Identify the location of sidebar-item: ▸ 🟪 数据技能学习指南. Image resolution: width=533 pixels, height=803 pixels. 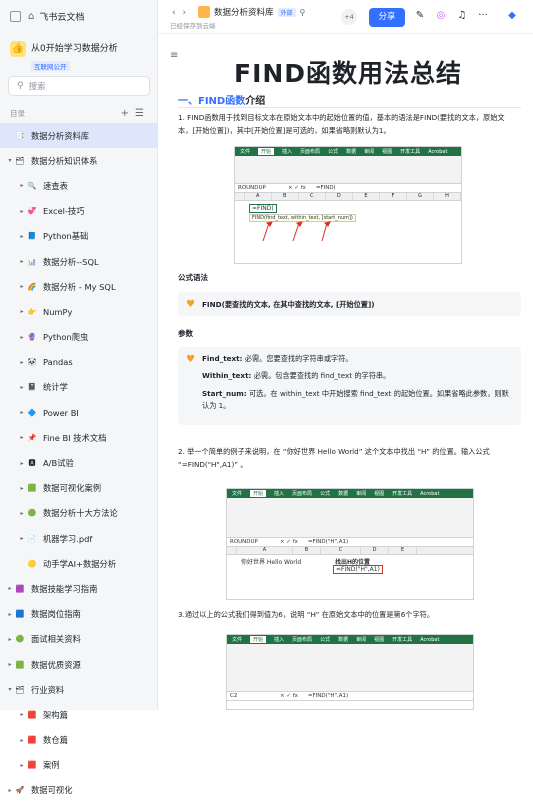
(79, 588).